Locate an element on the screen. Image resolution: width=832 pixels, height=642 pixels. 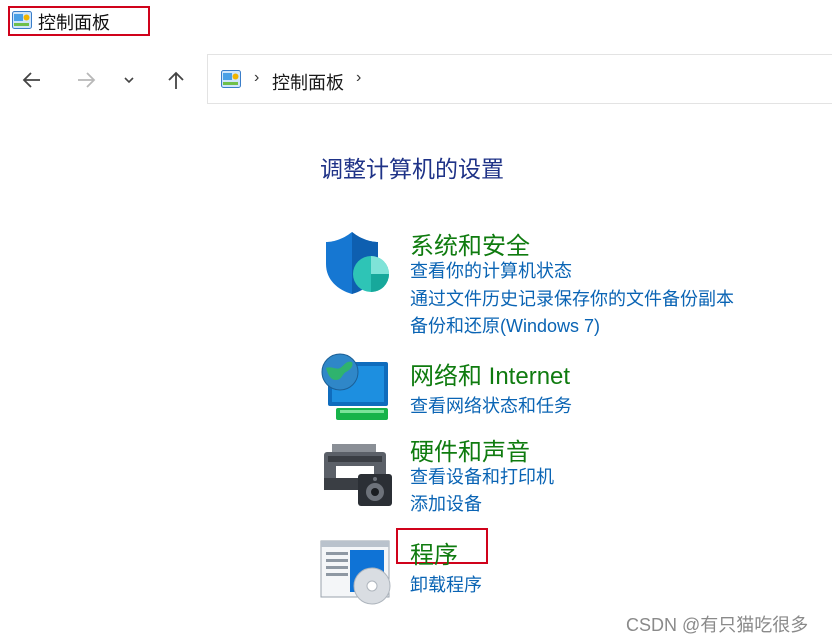
forward-button is located at coordinates (86, 80).